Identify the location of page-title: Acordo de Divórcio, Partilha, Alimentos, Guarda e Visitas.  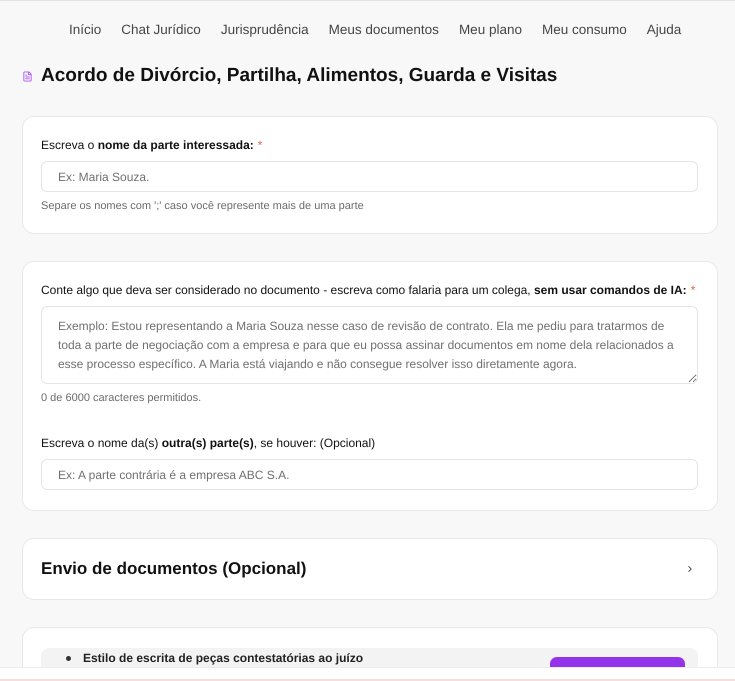
(299, 76).